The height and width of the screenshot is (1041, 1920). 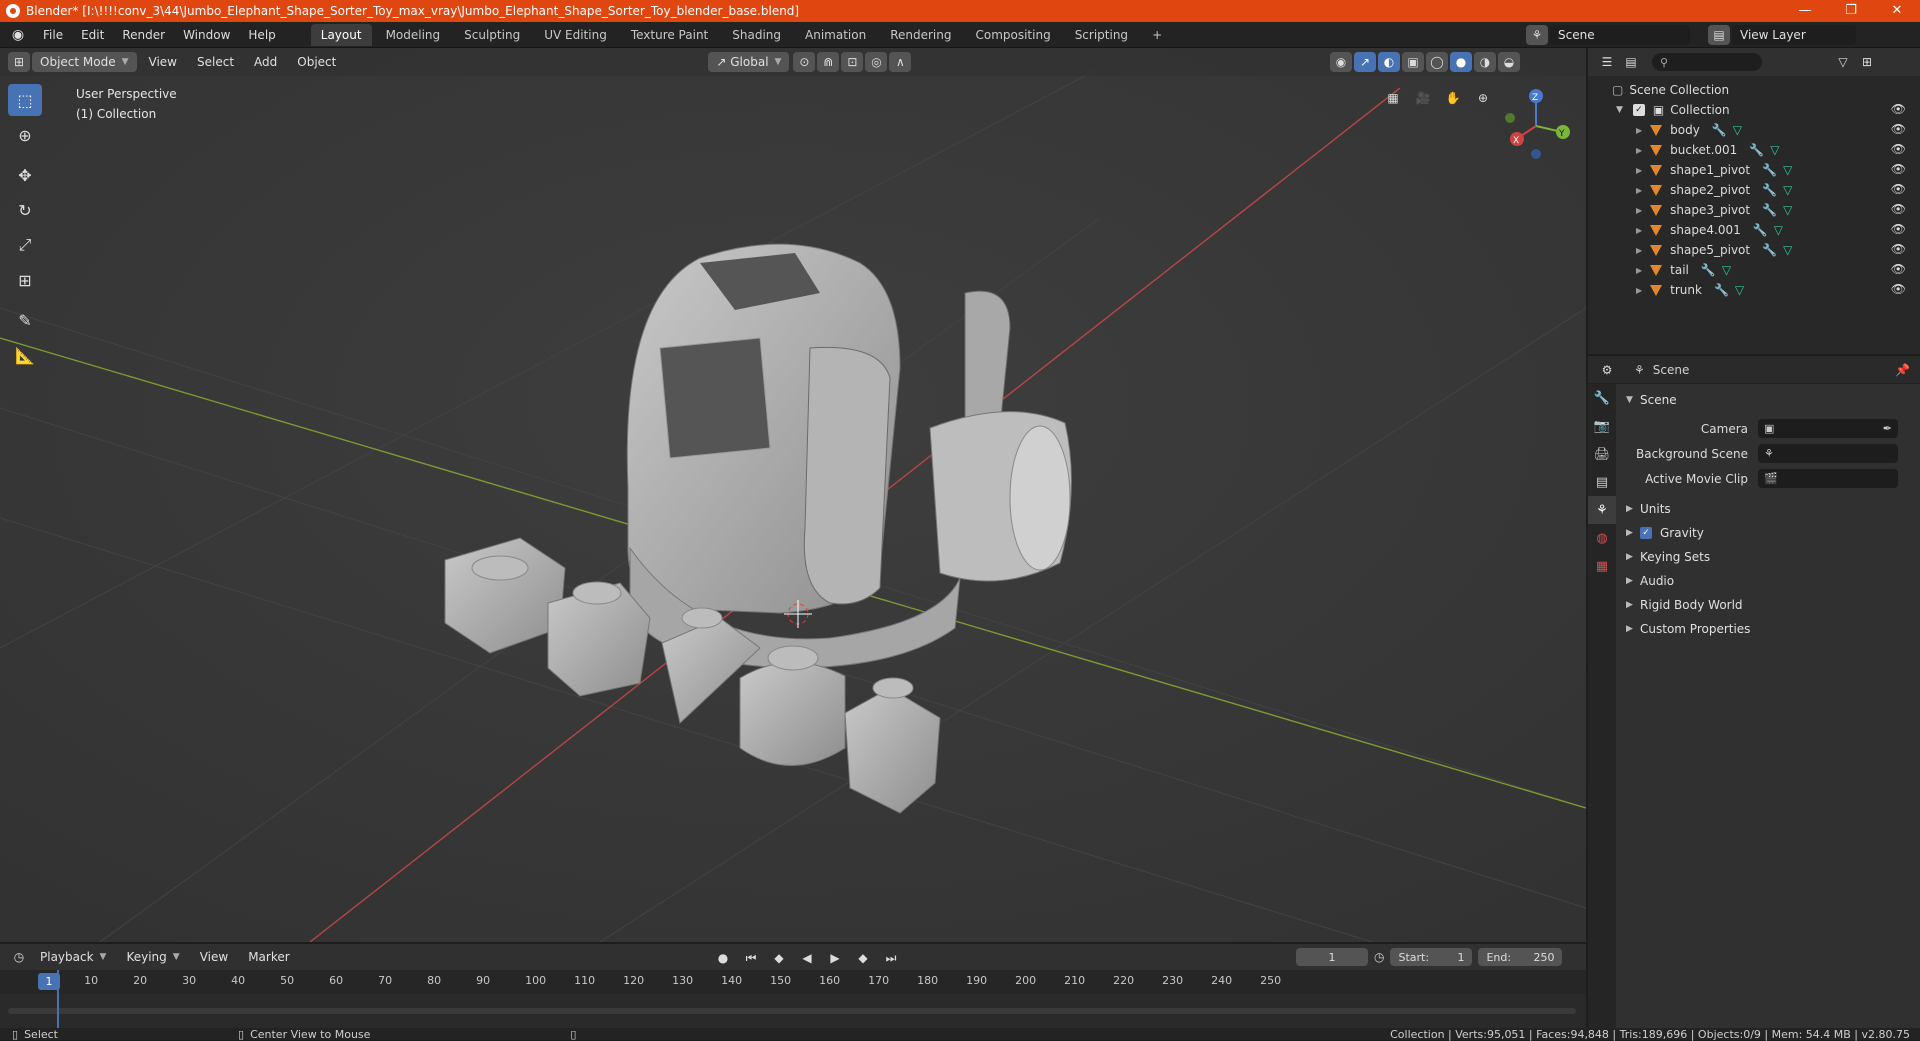 What do you see at coordinates (265, 62) in the screenshot?
I see `viewport-menu-add: Add` at bounding box center [265, 62].